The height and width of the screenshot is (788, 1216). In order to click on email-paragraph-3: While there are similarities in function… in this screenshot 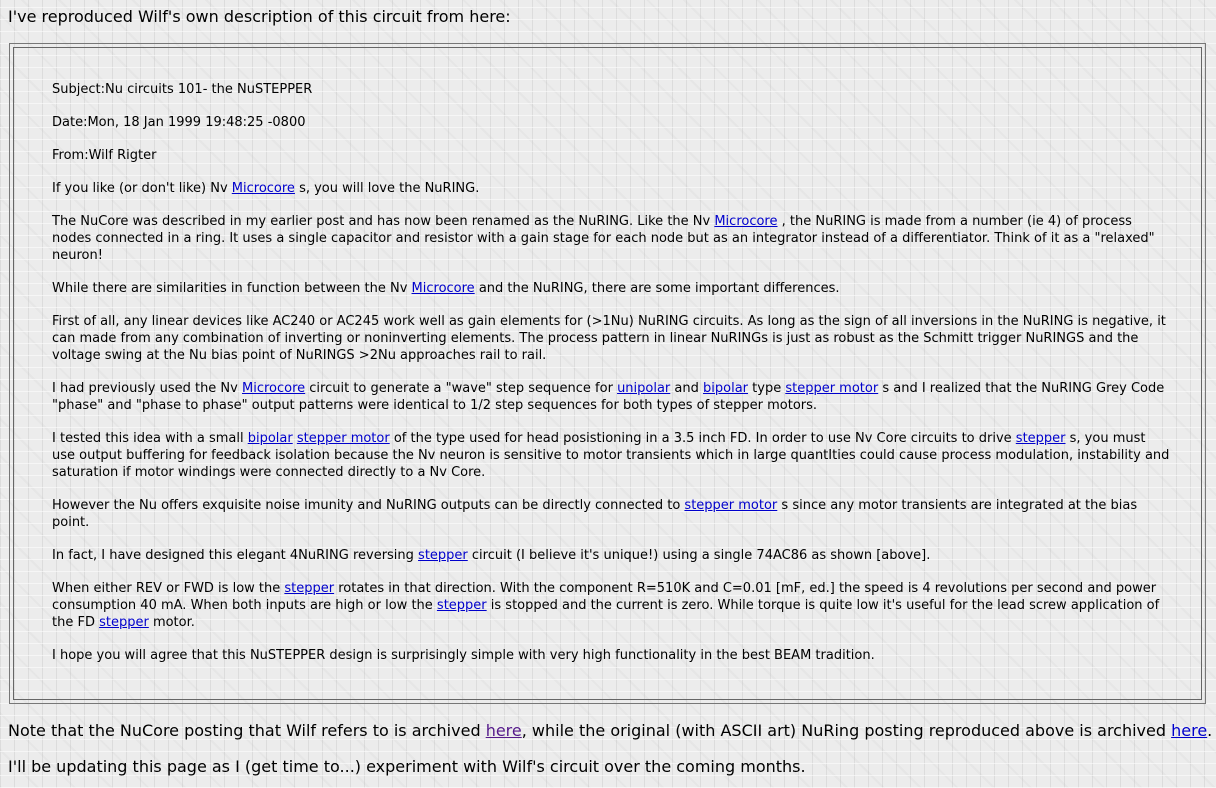, I will do `click(446, 288)`.